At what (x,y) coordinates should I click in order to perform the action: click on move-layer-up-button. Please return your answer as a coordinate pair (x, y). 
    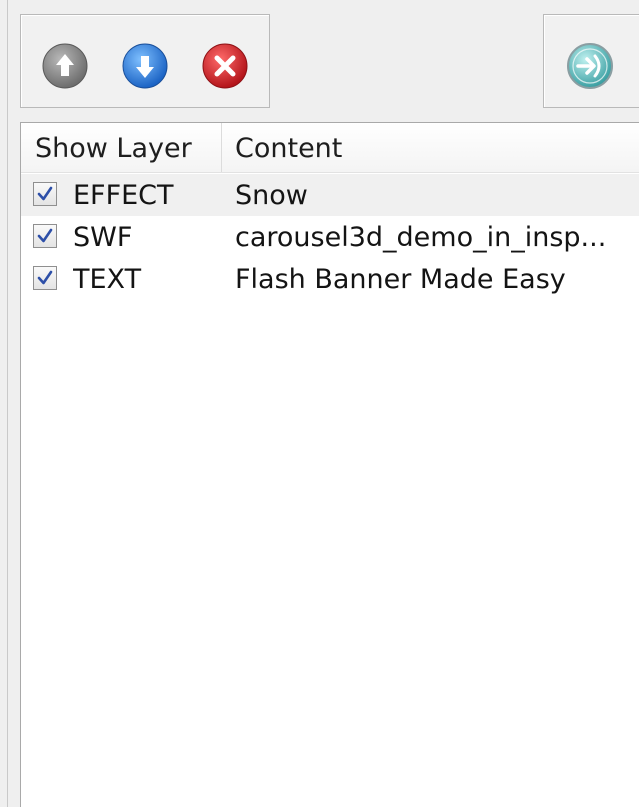
    Looking at the image, I should click on (65, 66).